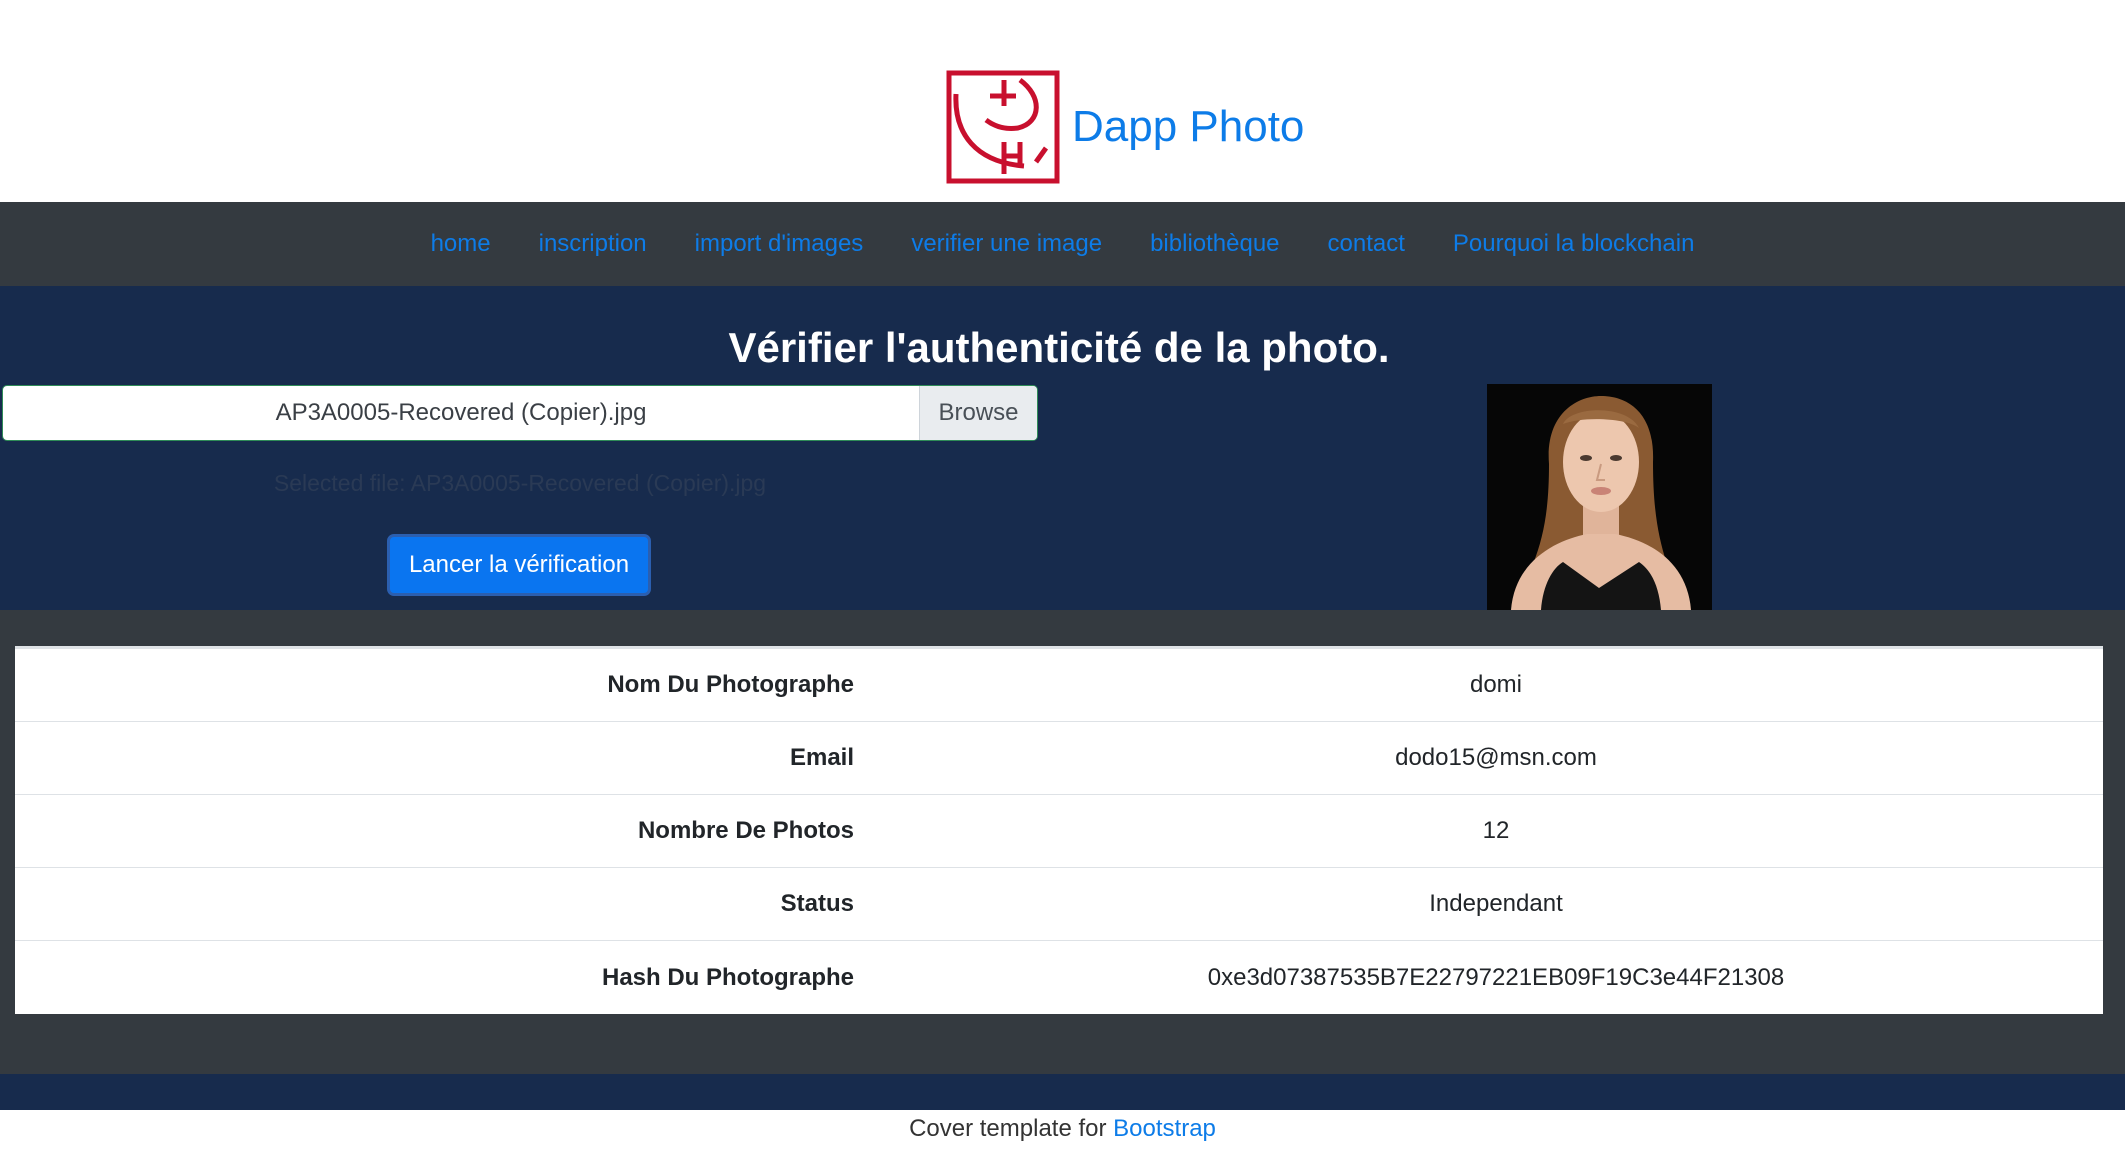  What do you see at coordinates (1059, 758) in the screenshot?
I see `table-row: Email dodo15@msn.com` at bounding box center [1059, 758].